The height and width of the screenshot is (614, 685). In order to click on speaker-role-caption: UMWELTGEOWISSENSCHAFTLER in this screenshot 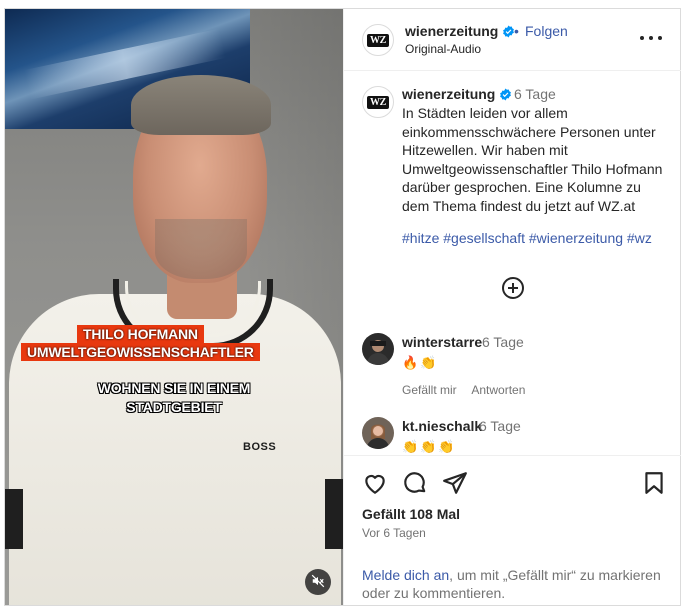, I will do `click(140, 352)`.